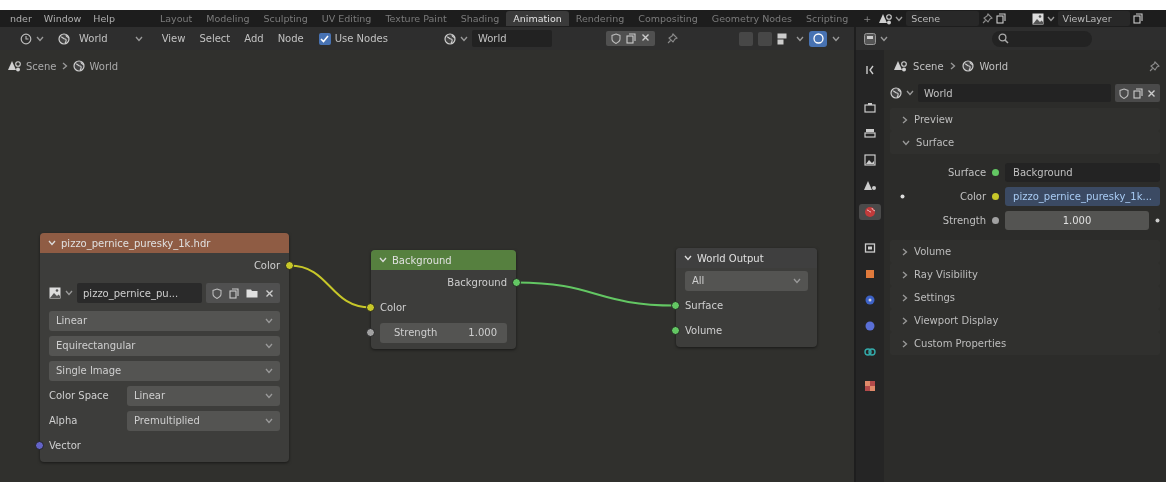 The width and height of the screenshot is (1166, 482). Describe the element at coordinates (537, 18) in the screenshot. I see `workspace-tab: Animation` at that location.